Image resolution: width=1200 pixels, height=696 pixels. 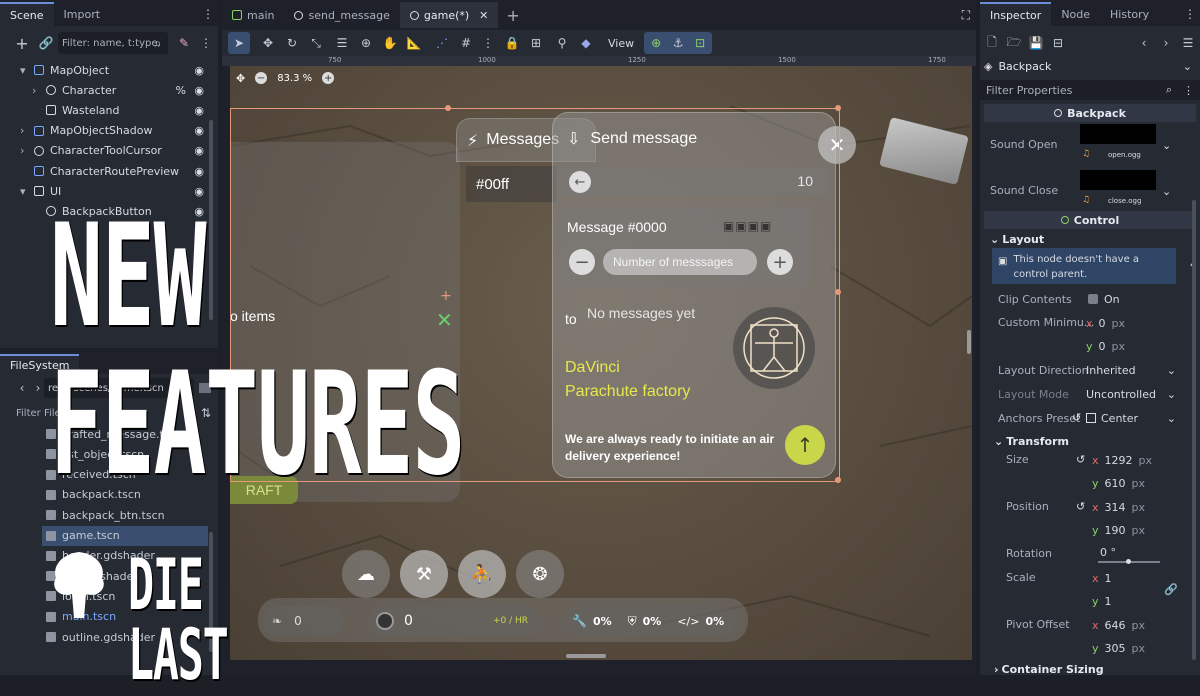 What do you see at coordinates (1075, 14) in the screenshot?
I see `tab-node: Node` at bounding box center [1075, 14].